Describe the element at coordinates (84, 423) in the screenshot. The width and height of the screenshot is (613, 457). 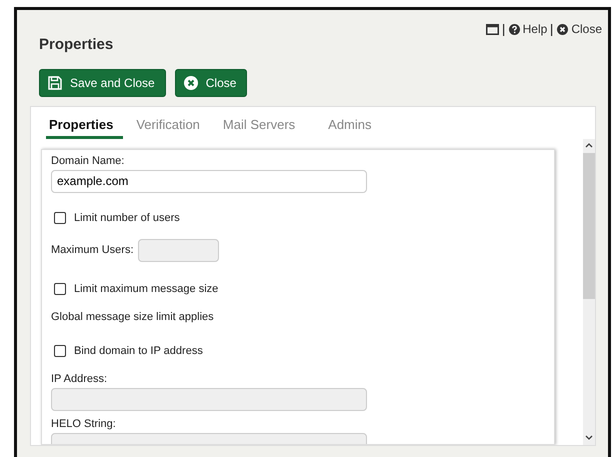
I see `field-label: HELO String:` at that location.